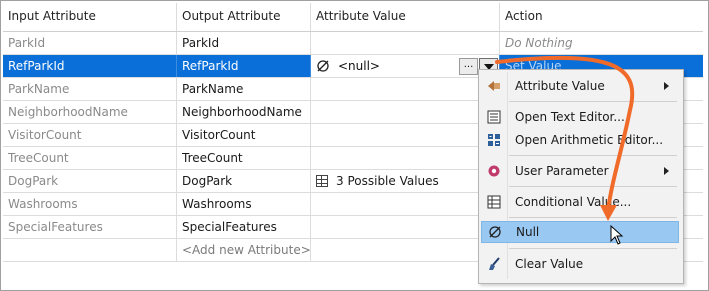 Image resolution: width=709 pixels, height=291 pixels. Describe the element at coordinates (90, 181) in the screenshot. I see `input-attribute-cell: DogPark` at that location.